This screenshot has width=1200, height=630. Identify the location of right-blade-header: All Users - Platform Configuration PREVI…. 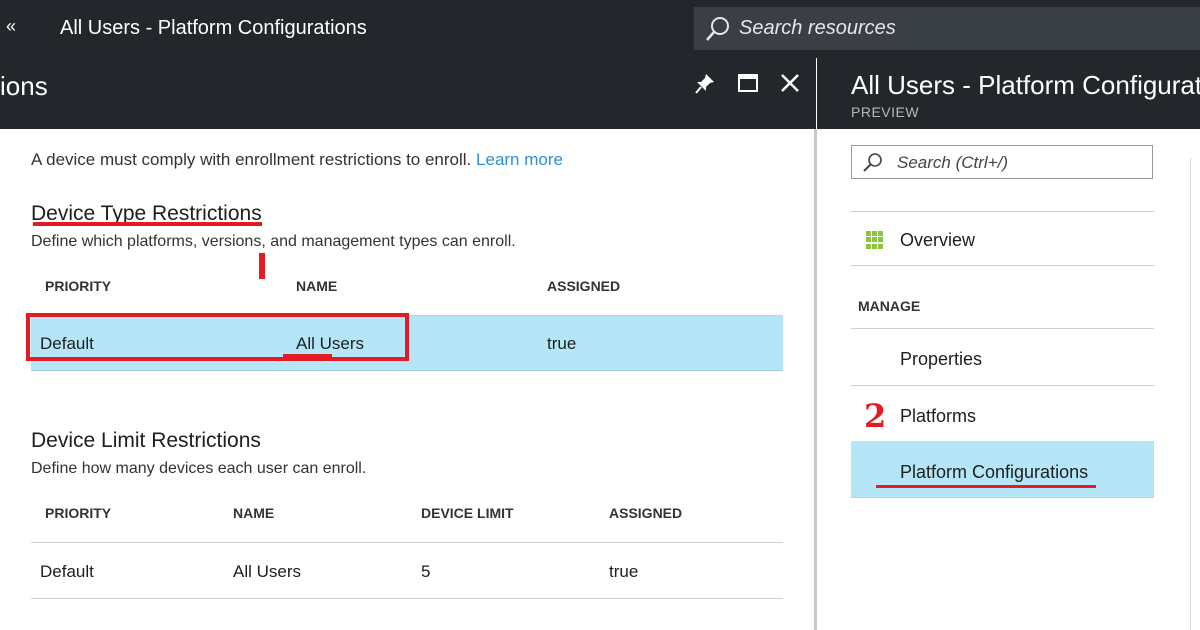
(1008, 93).